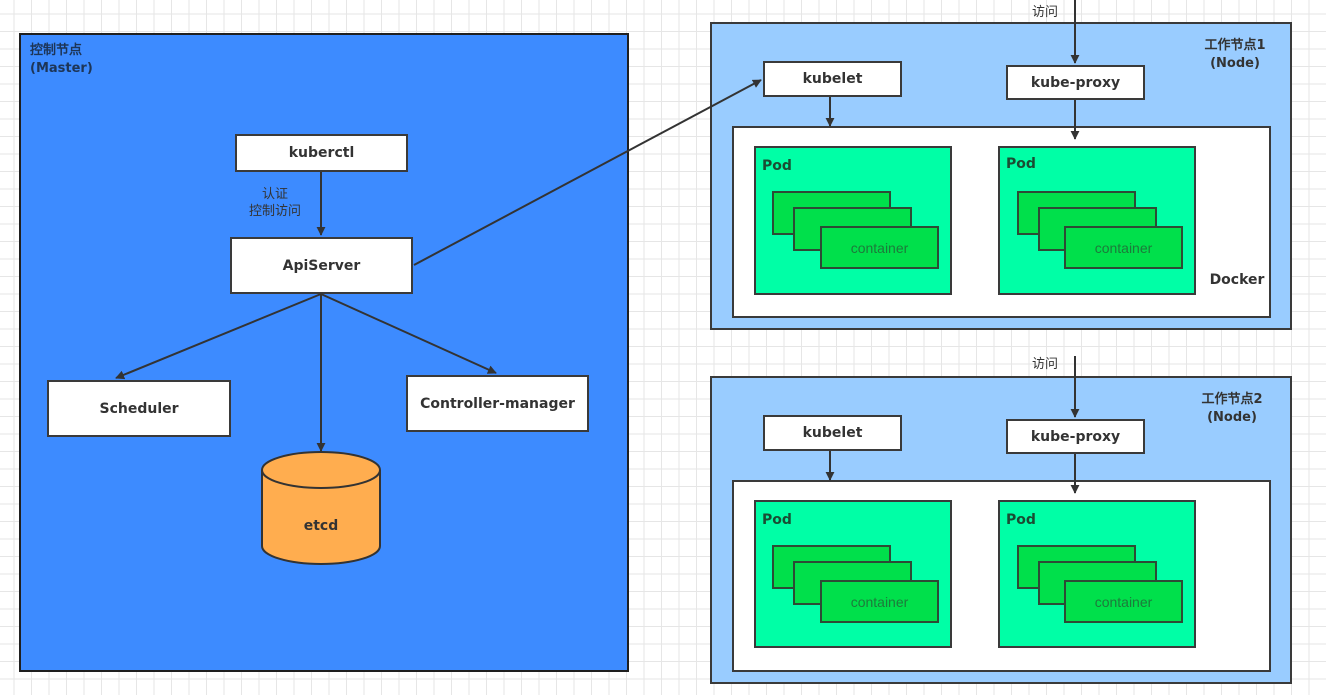  What do you see at coordinates (1044, 364) in the screenshot?
I see `worker-node-2-access-label: 访问` at bounding box center [1044, 364].